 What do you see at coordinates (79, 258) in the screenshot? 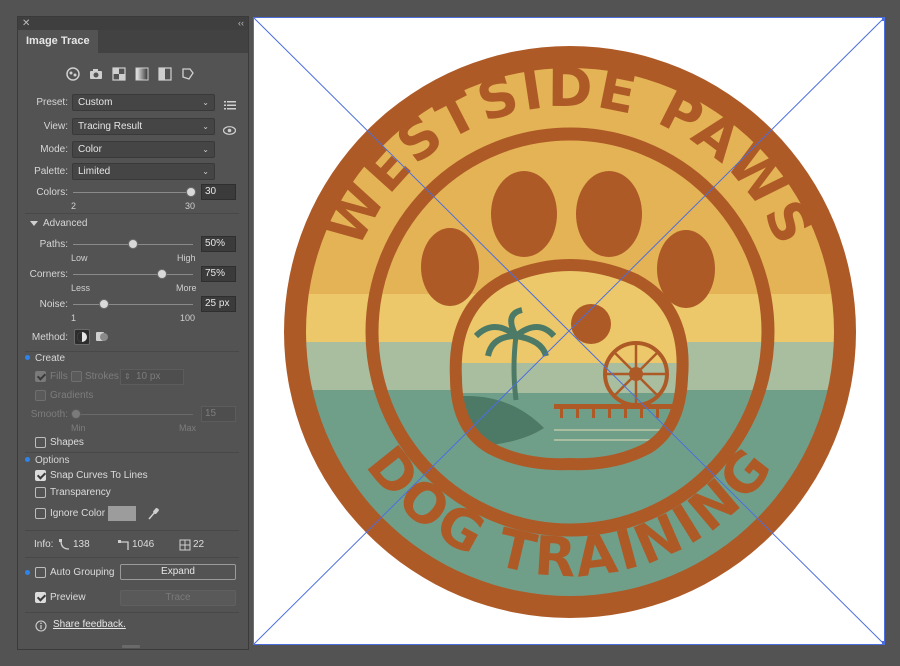
I see `paths-min: Low` at bounding box center [79, 258].